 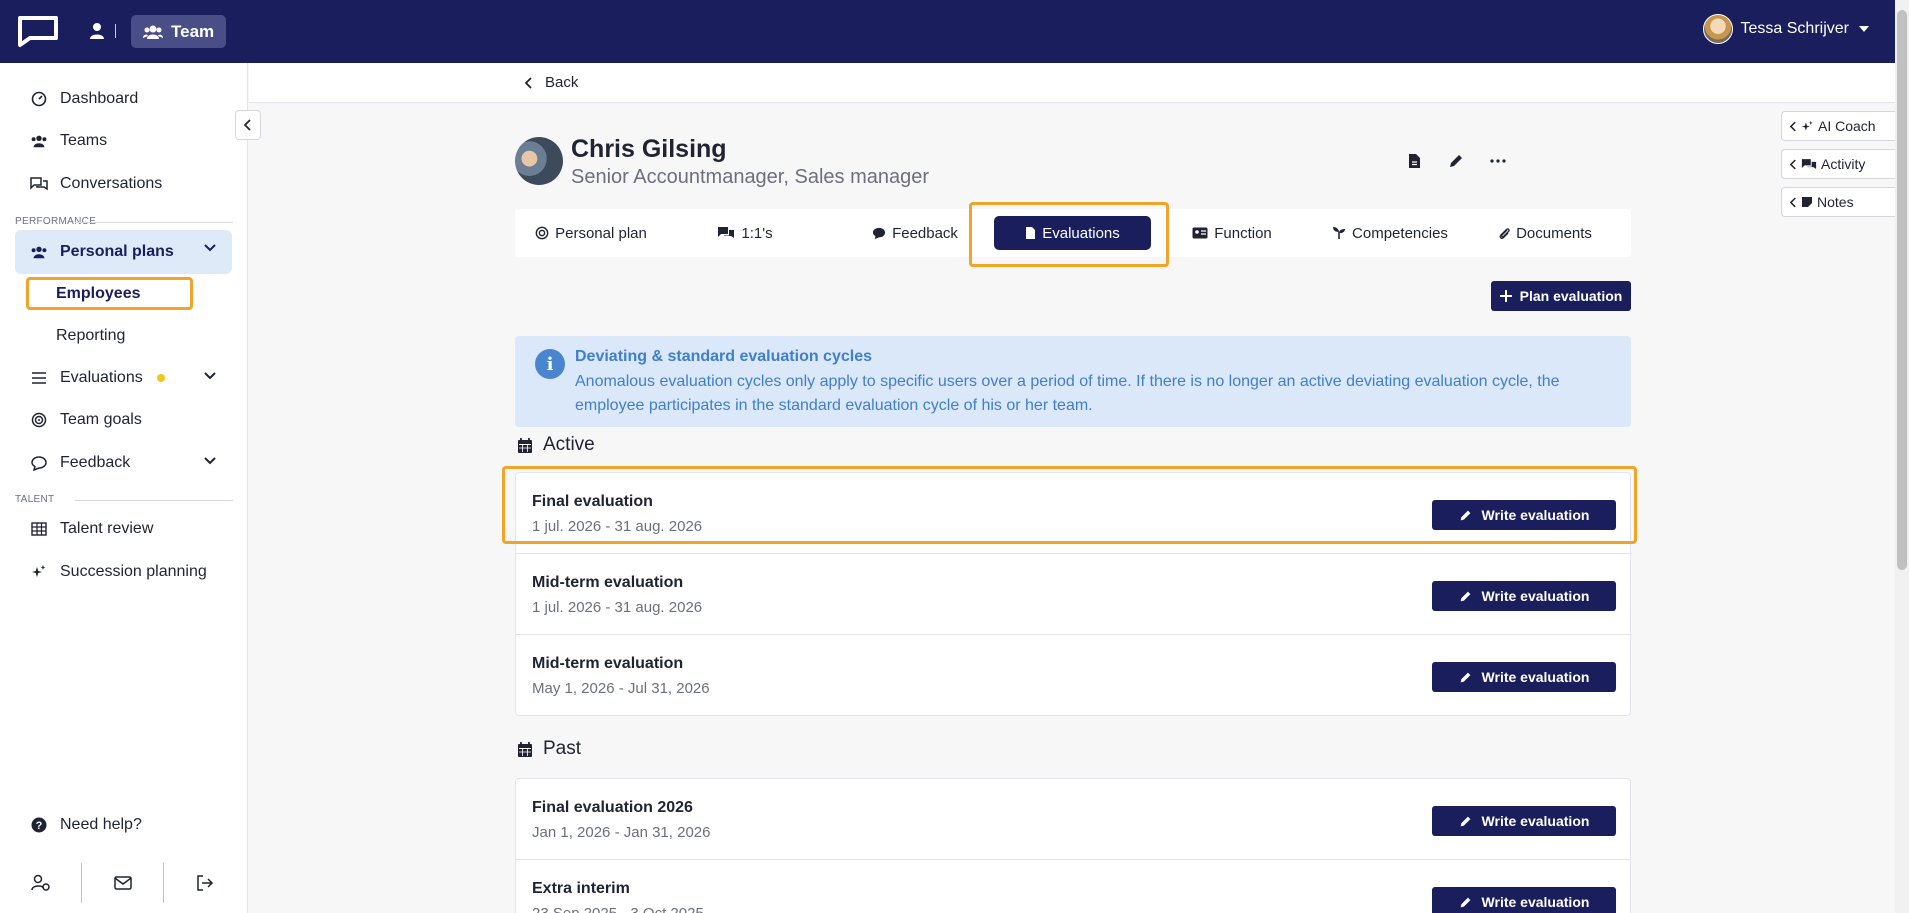 What do you see at coordinates (925, 233) in the screenshot?
I see `tab-label: Feedback` at bounding box center [925, 233].